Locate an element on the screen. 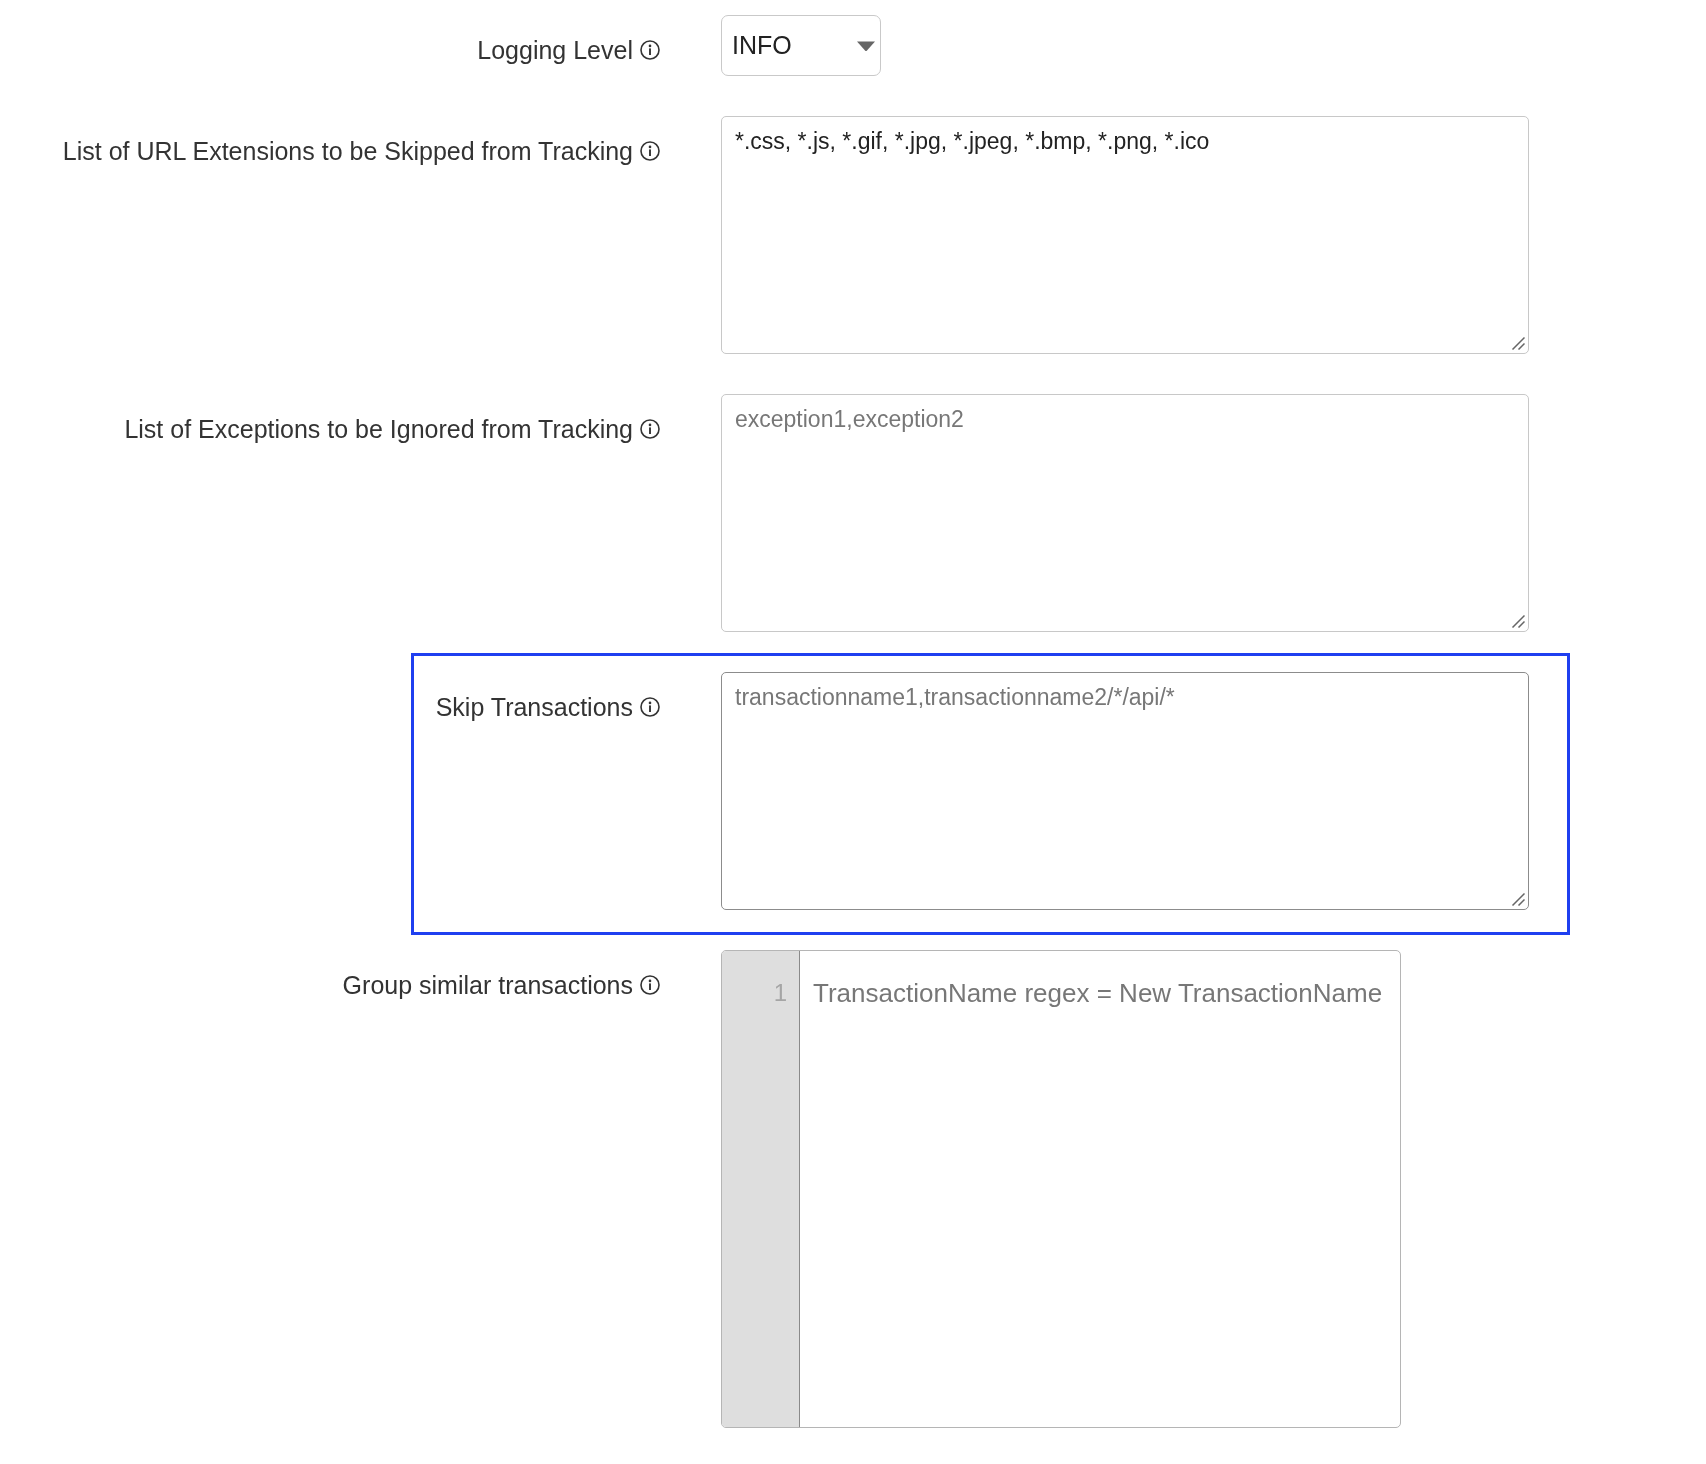 The height and width of the screenshot is (1464, 1706). field-label: List of URL Extensions to be Skipped from Tracking is located at coordinates (347, 151).